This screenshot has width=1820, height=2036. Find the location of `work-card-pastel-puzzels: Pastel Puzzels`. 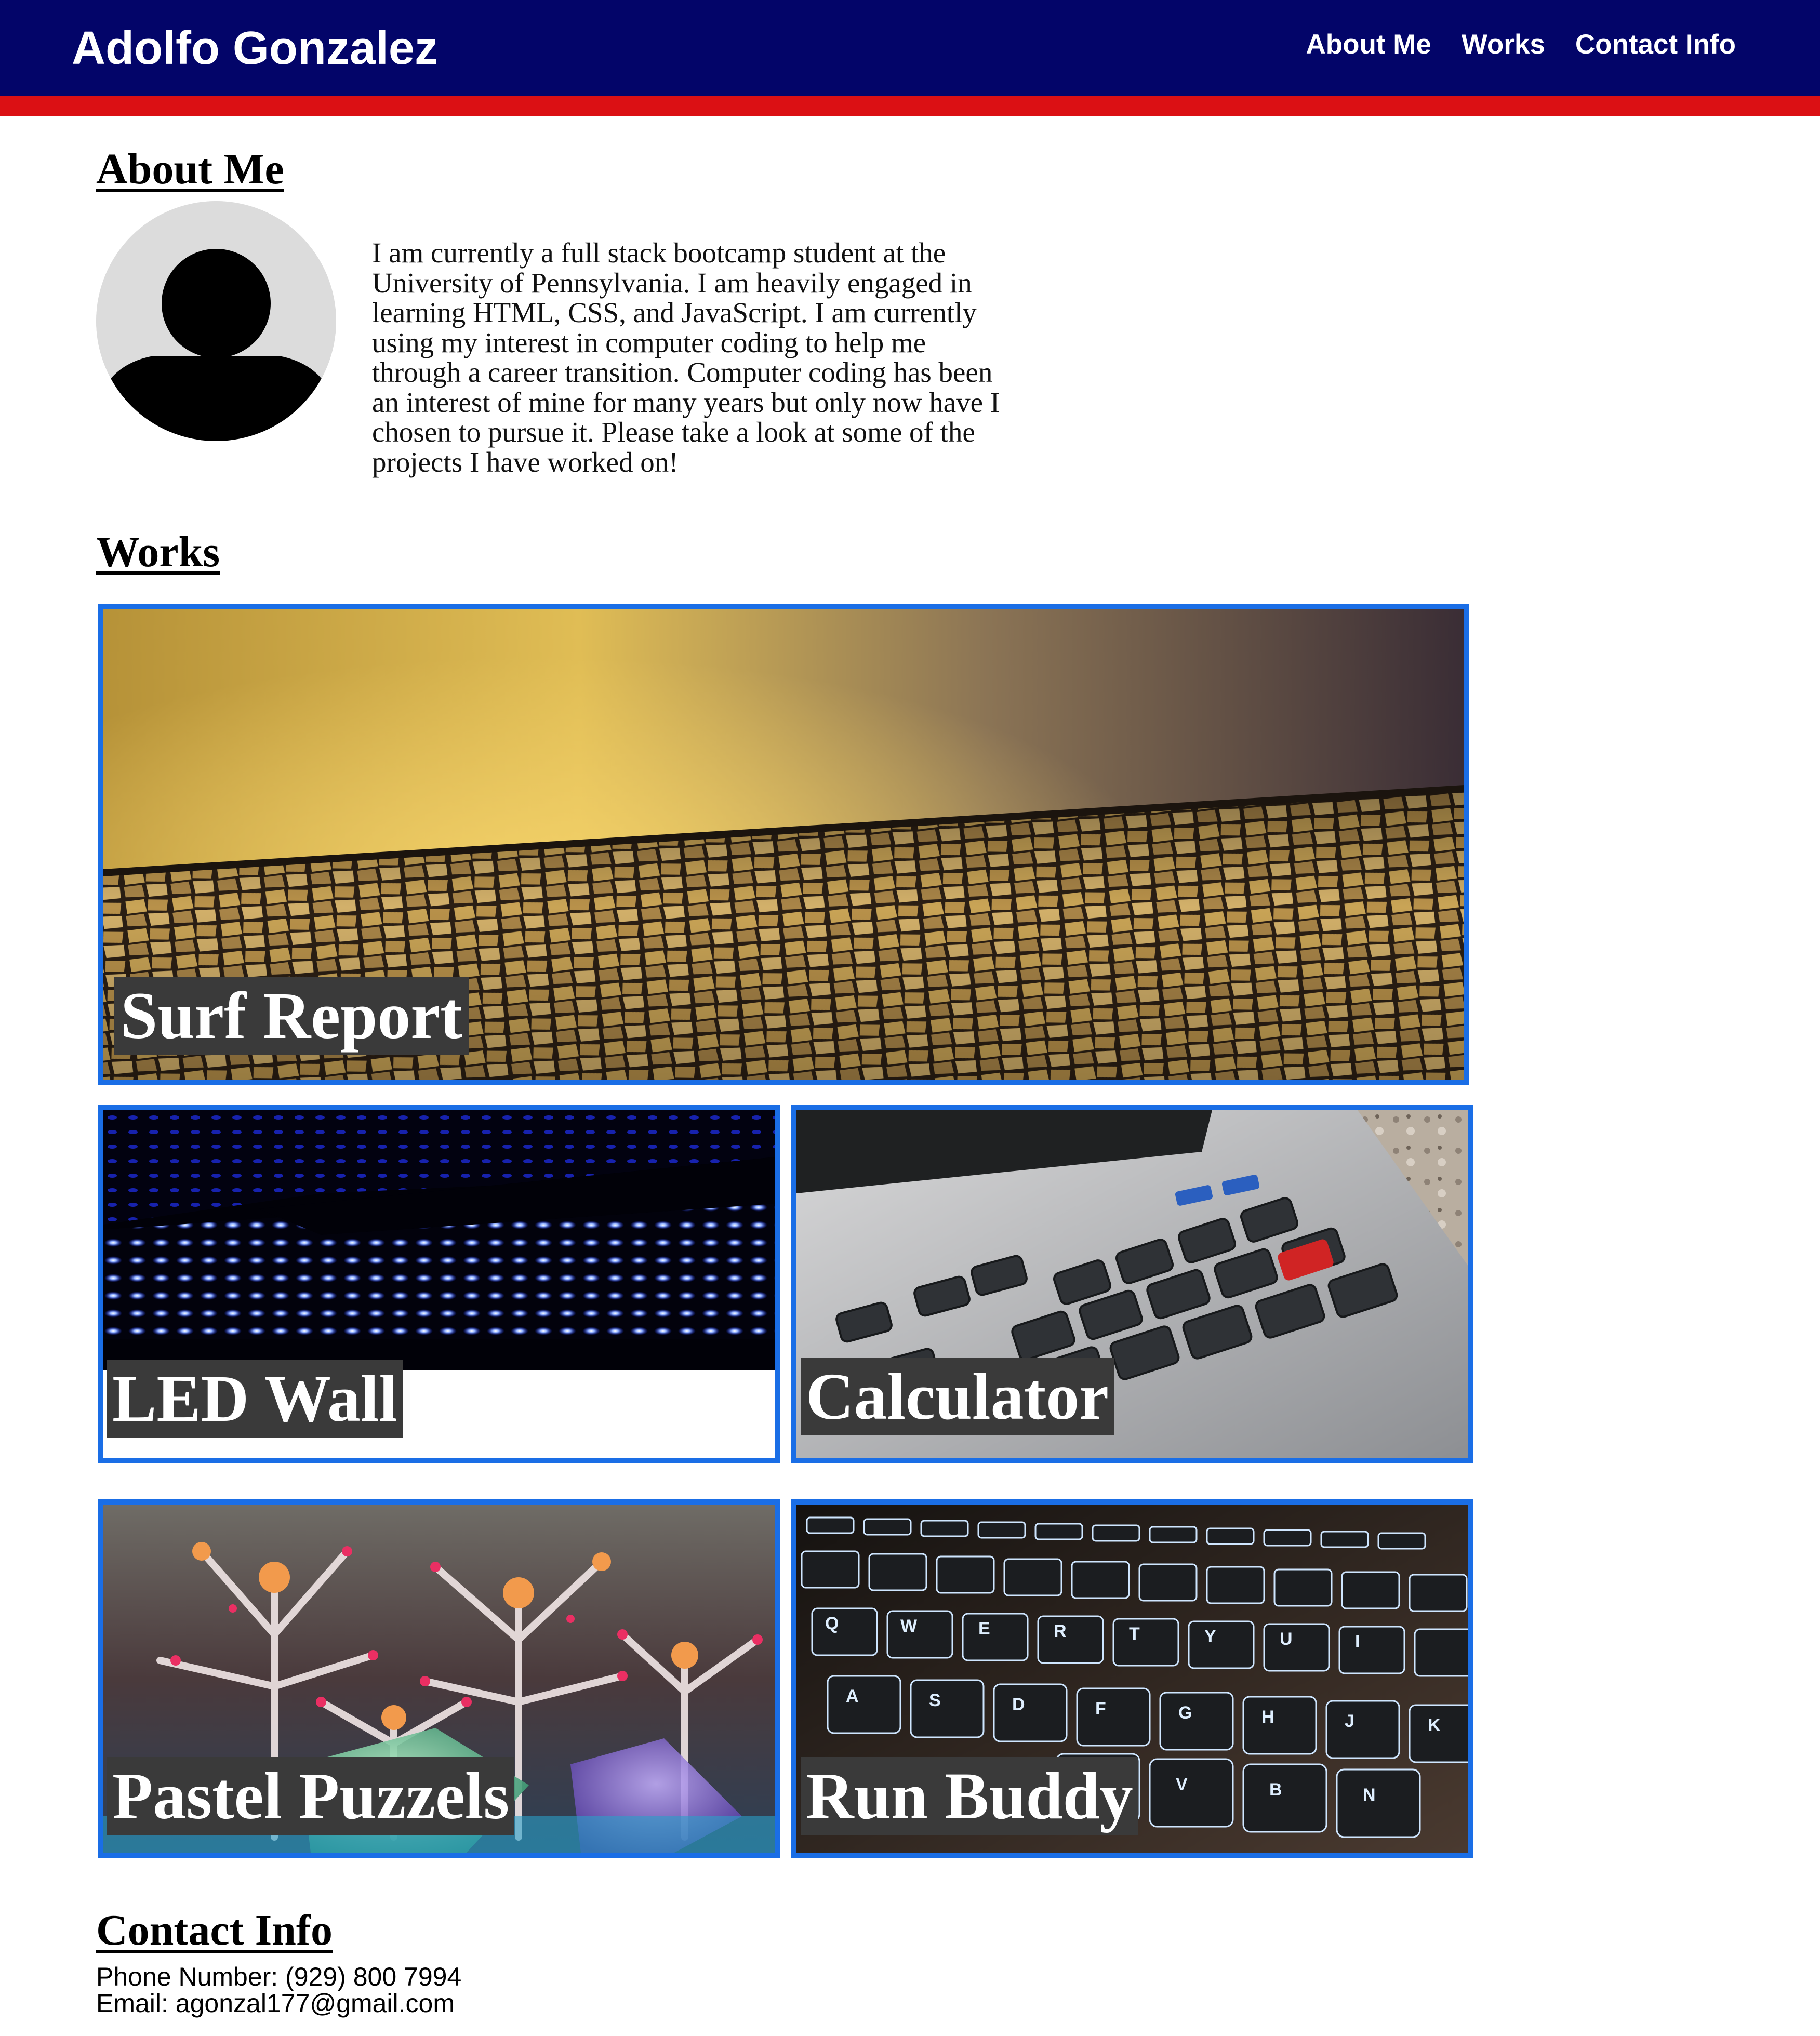

work-card-pastel-puzzels: Pastel Puzzels is located at coordinates (439, 1678).